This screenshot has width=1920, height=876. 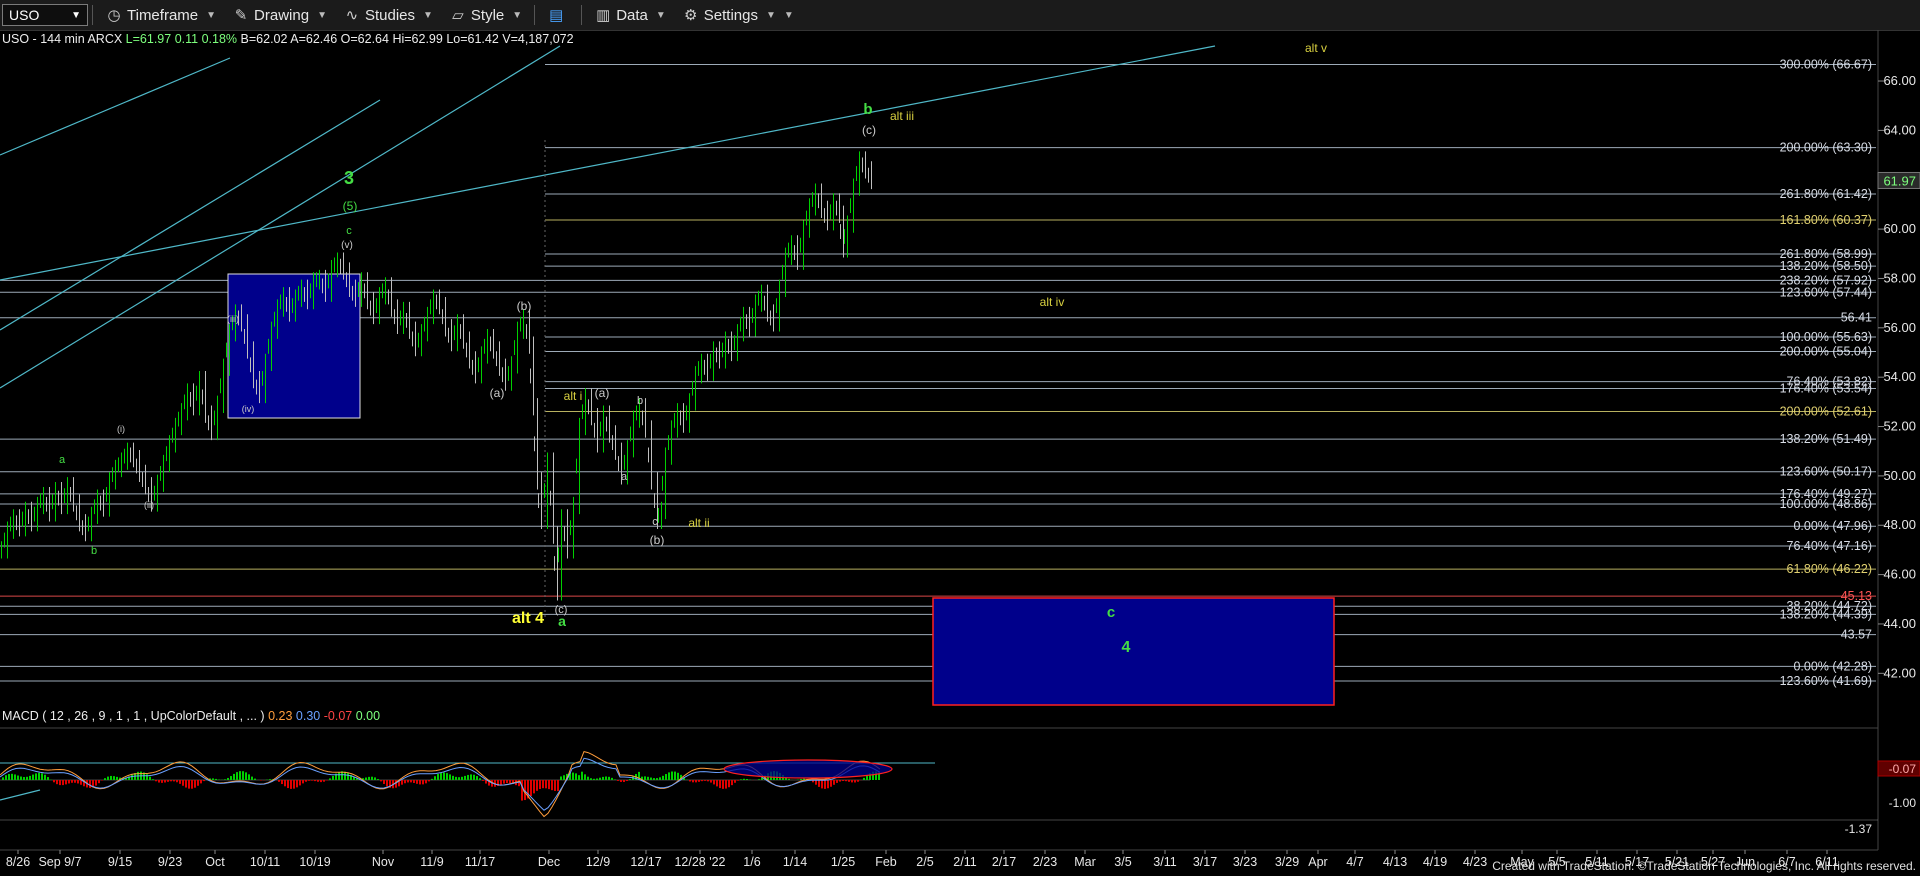 I want to click on drawing-button: ✎ Drawing ▼, so click(x=279, y=15).